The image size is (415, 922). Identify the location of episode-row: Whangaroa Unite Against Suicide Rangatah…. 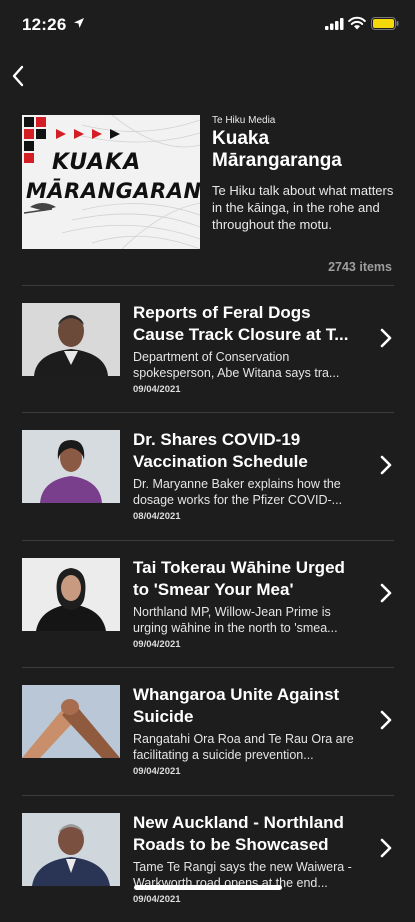
(208, 731).